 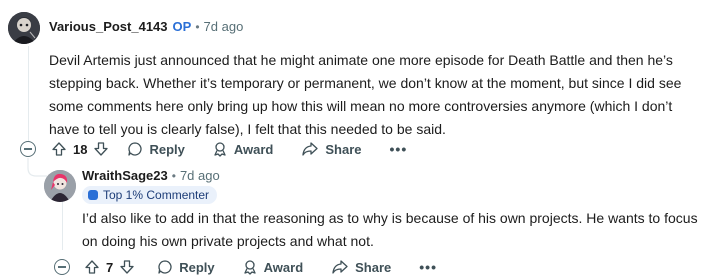 I want to click on vote-group: 7, so click(x=109, y=267).